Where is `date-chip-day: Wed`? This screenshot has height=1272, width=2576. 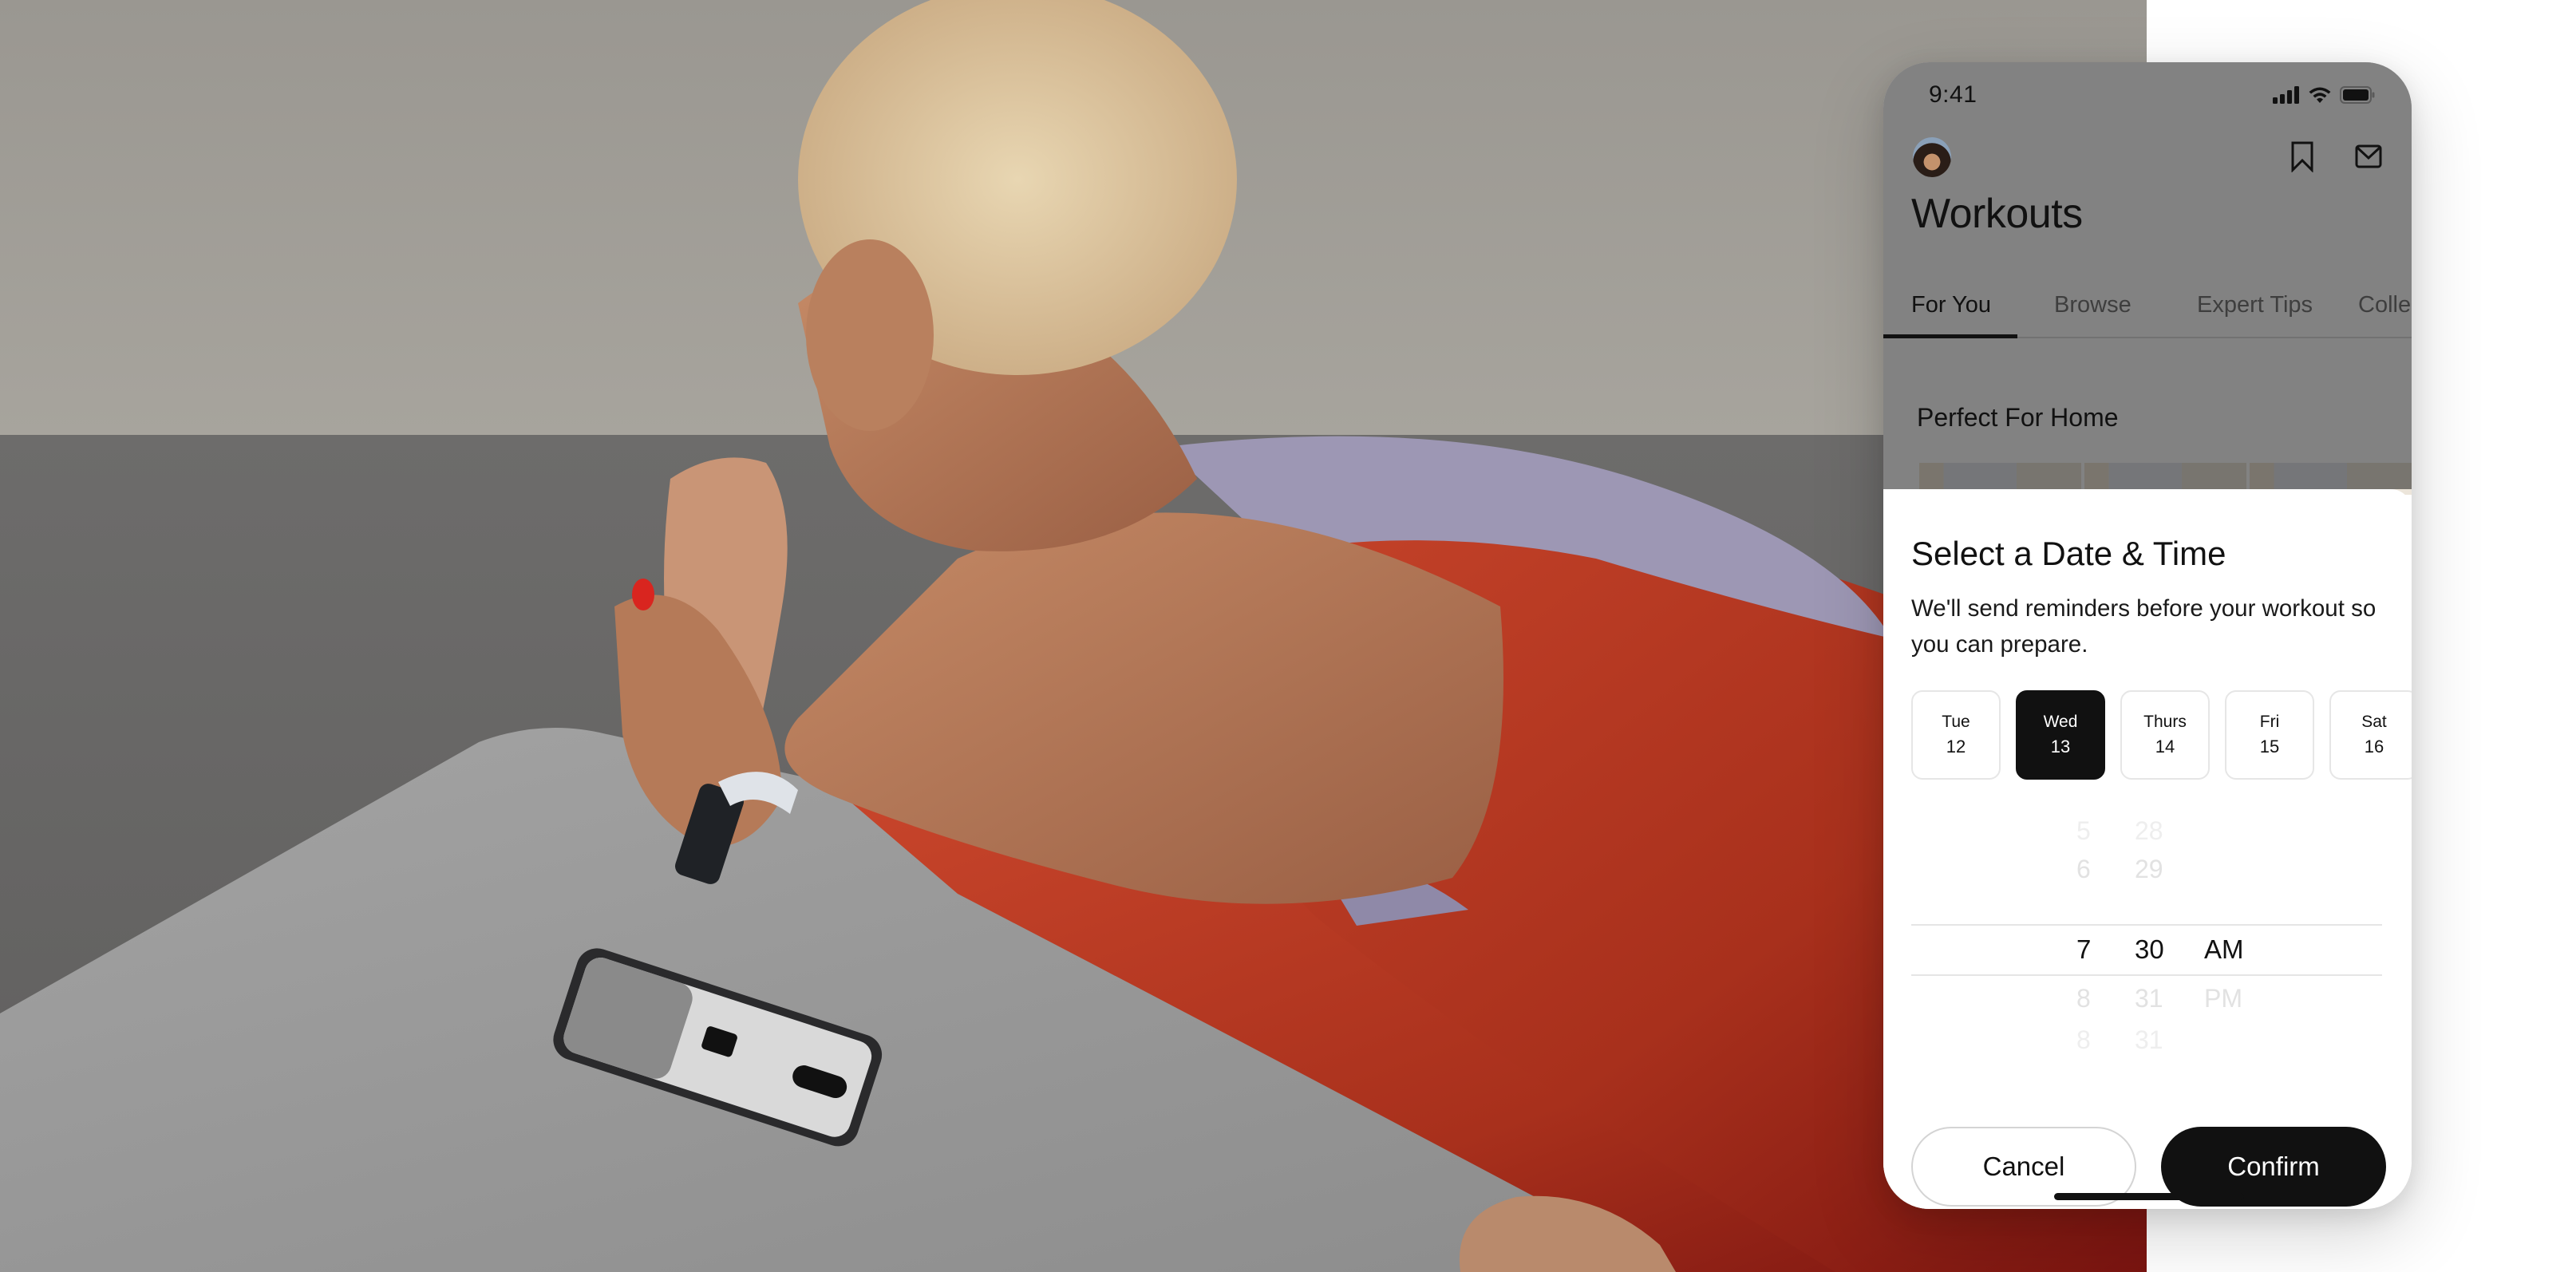
date-chip-day: Wed is located at coordinates (2060, 722).